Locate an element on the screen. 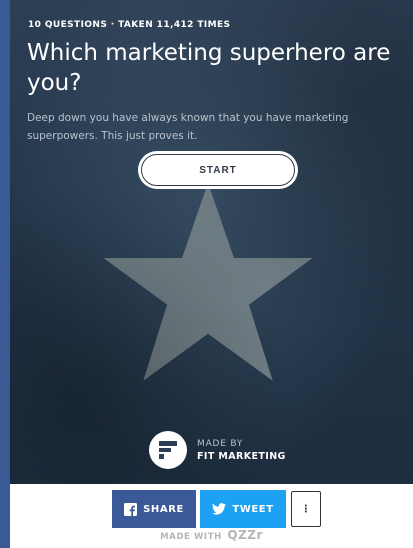 This screenshot has height=548, width=413. made-with-footer: MADE WITH QZZr is located at coordinates (211, 535).